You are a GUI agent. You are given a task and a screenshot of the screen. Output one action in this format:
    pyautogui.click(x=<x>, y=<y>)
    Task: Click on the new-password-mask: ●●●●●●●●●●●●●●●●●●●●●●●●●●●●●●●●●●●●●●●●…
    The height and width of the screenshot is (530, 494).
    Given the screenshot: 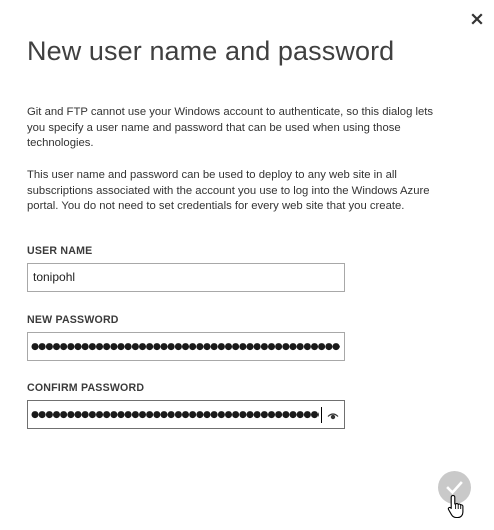 What is the action you would take?
    pyautogui.click(x=185, y=346)
    